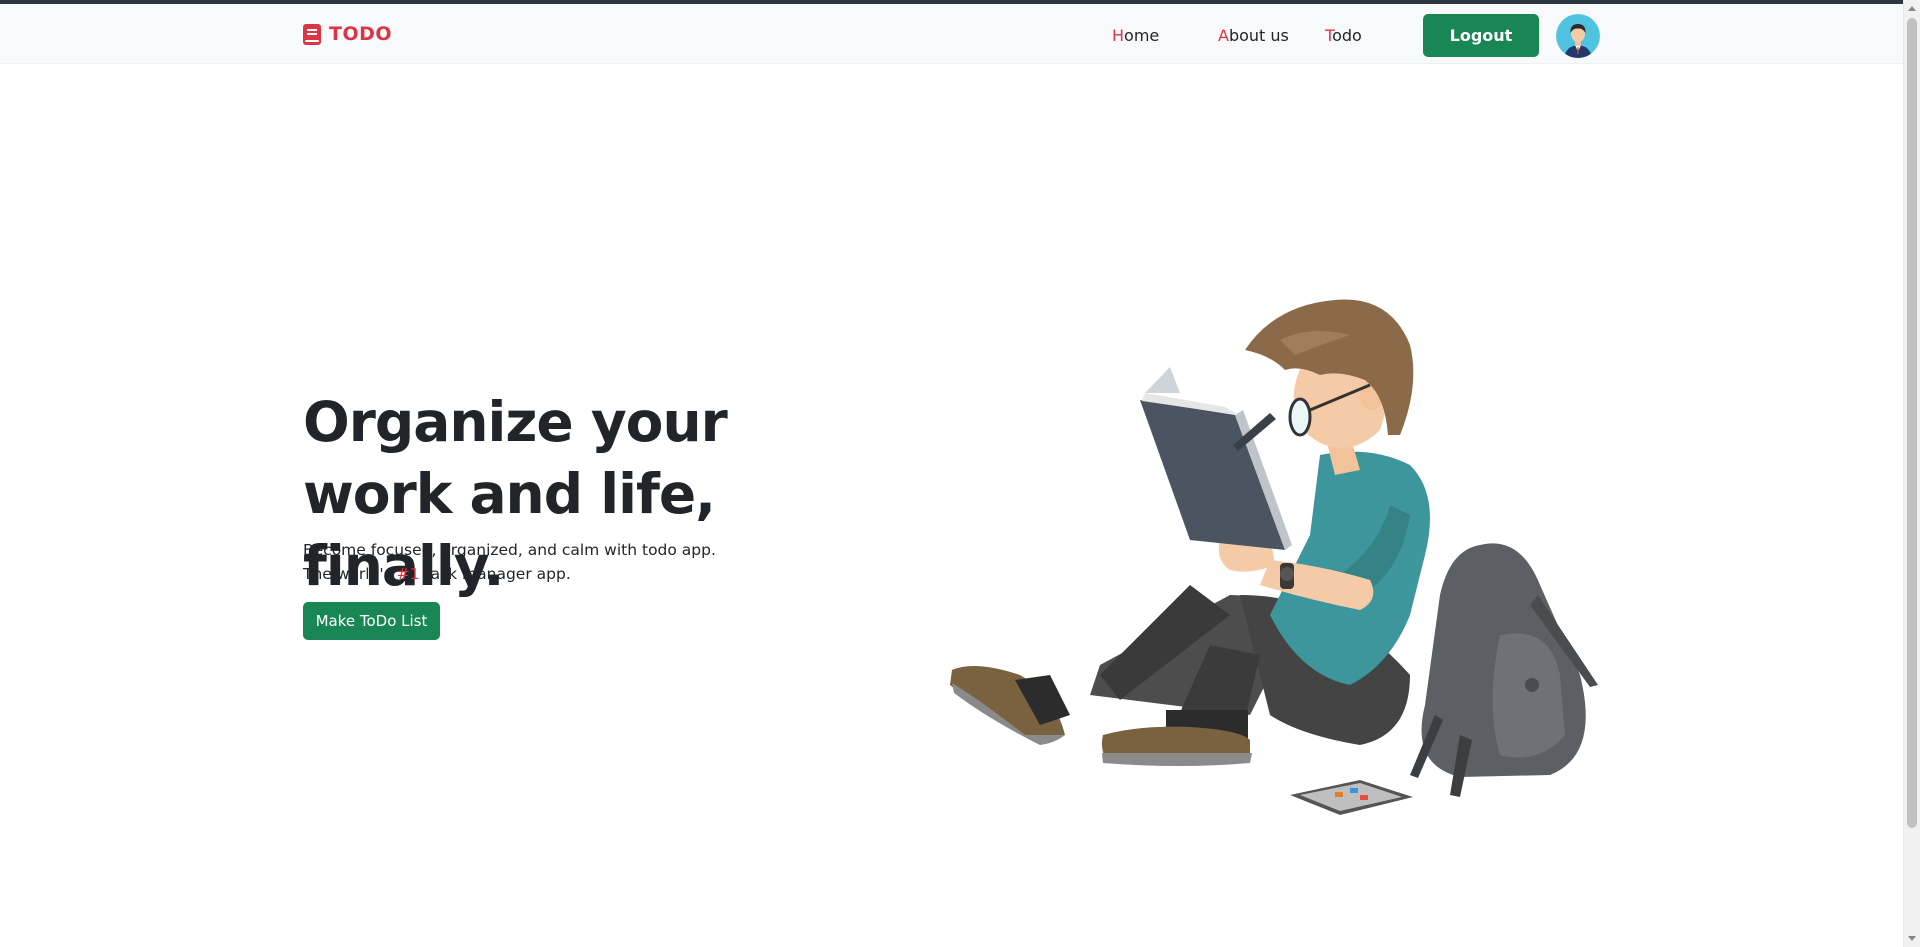  Describe the element at coordinates (1216, 458) in the screenshot. I see `book-illustration` at that location.